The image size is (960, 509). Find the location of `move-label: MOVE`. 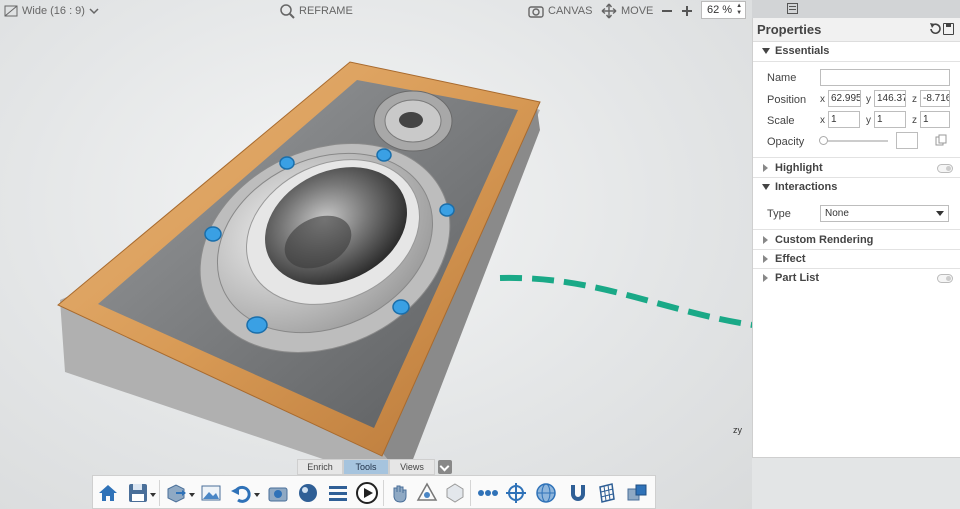

move-label: MOVE is located at coordinates (637, 11).